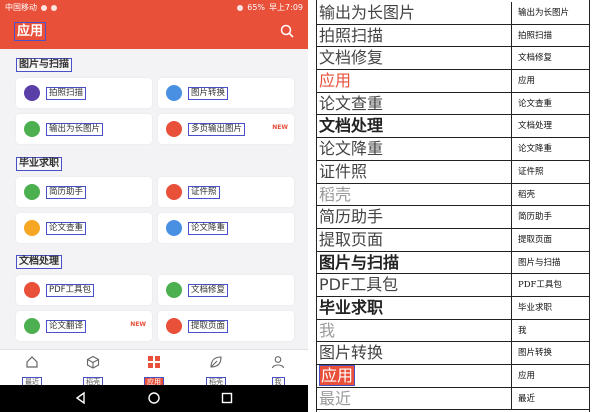 The image size is (592, 412). What do you see at coordinates (66, 228) in the screenshot?
I see `tool-label: 论文查重` at bounding box center [66, 228].